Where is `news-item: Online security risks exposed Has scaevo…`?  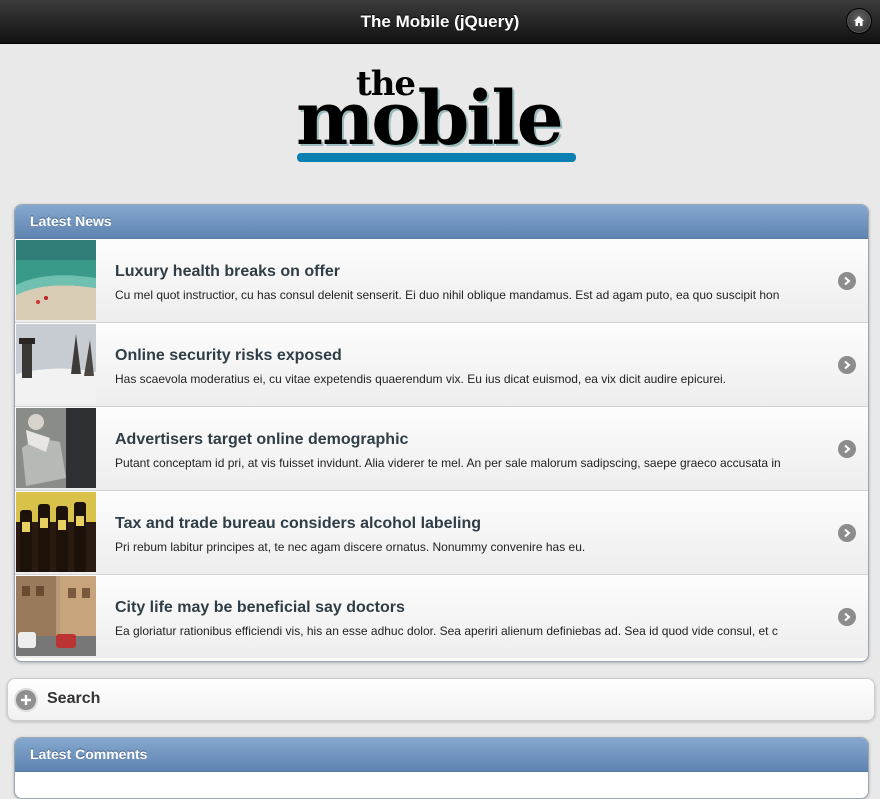
news-item: Online security risks exposed Has scaevo… is located at coordinates (441, 364).